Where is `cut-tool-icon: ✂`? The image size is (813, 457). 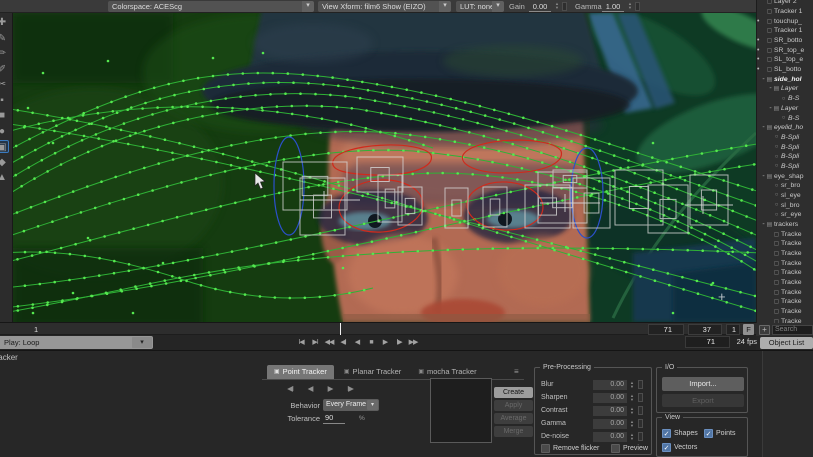
cut-tool-icon: ✂ is located at coordinates (4, 84).